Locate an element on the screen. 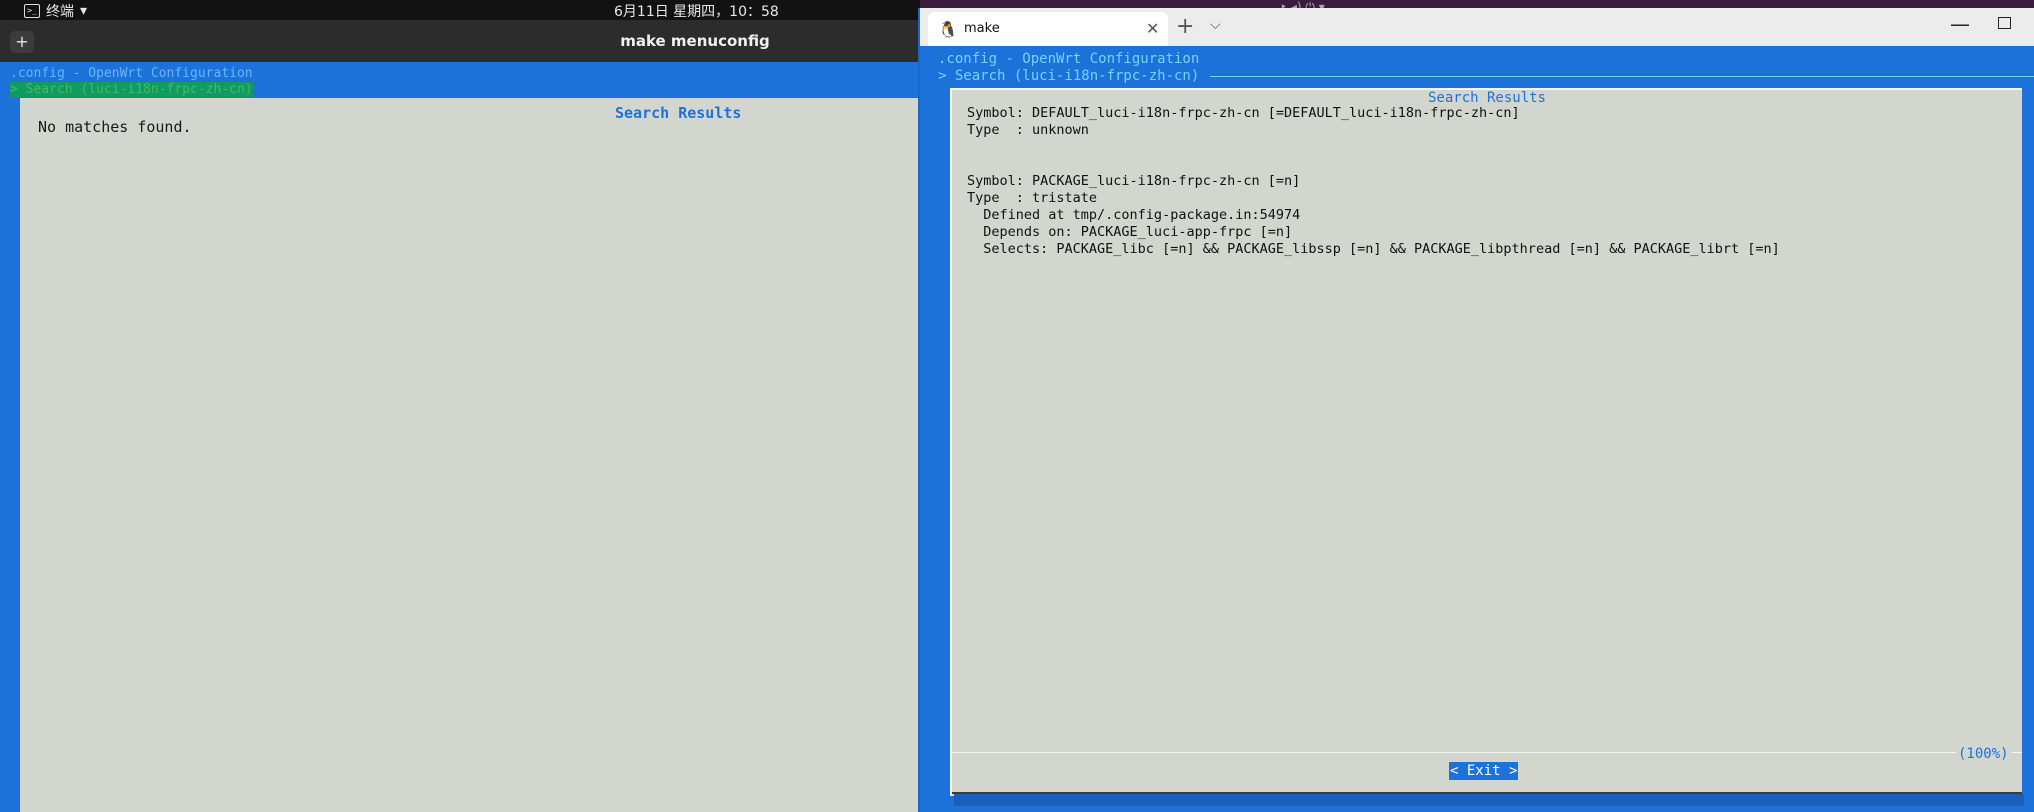  system-top-bar: >_ 终端 ▾ 6月11日 星期四，10：58 is located at coordinates (460, 10).